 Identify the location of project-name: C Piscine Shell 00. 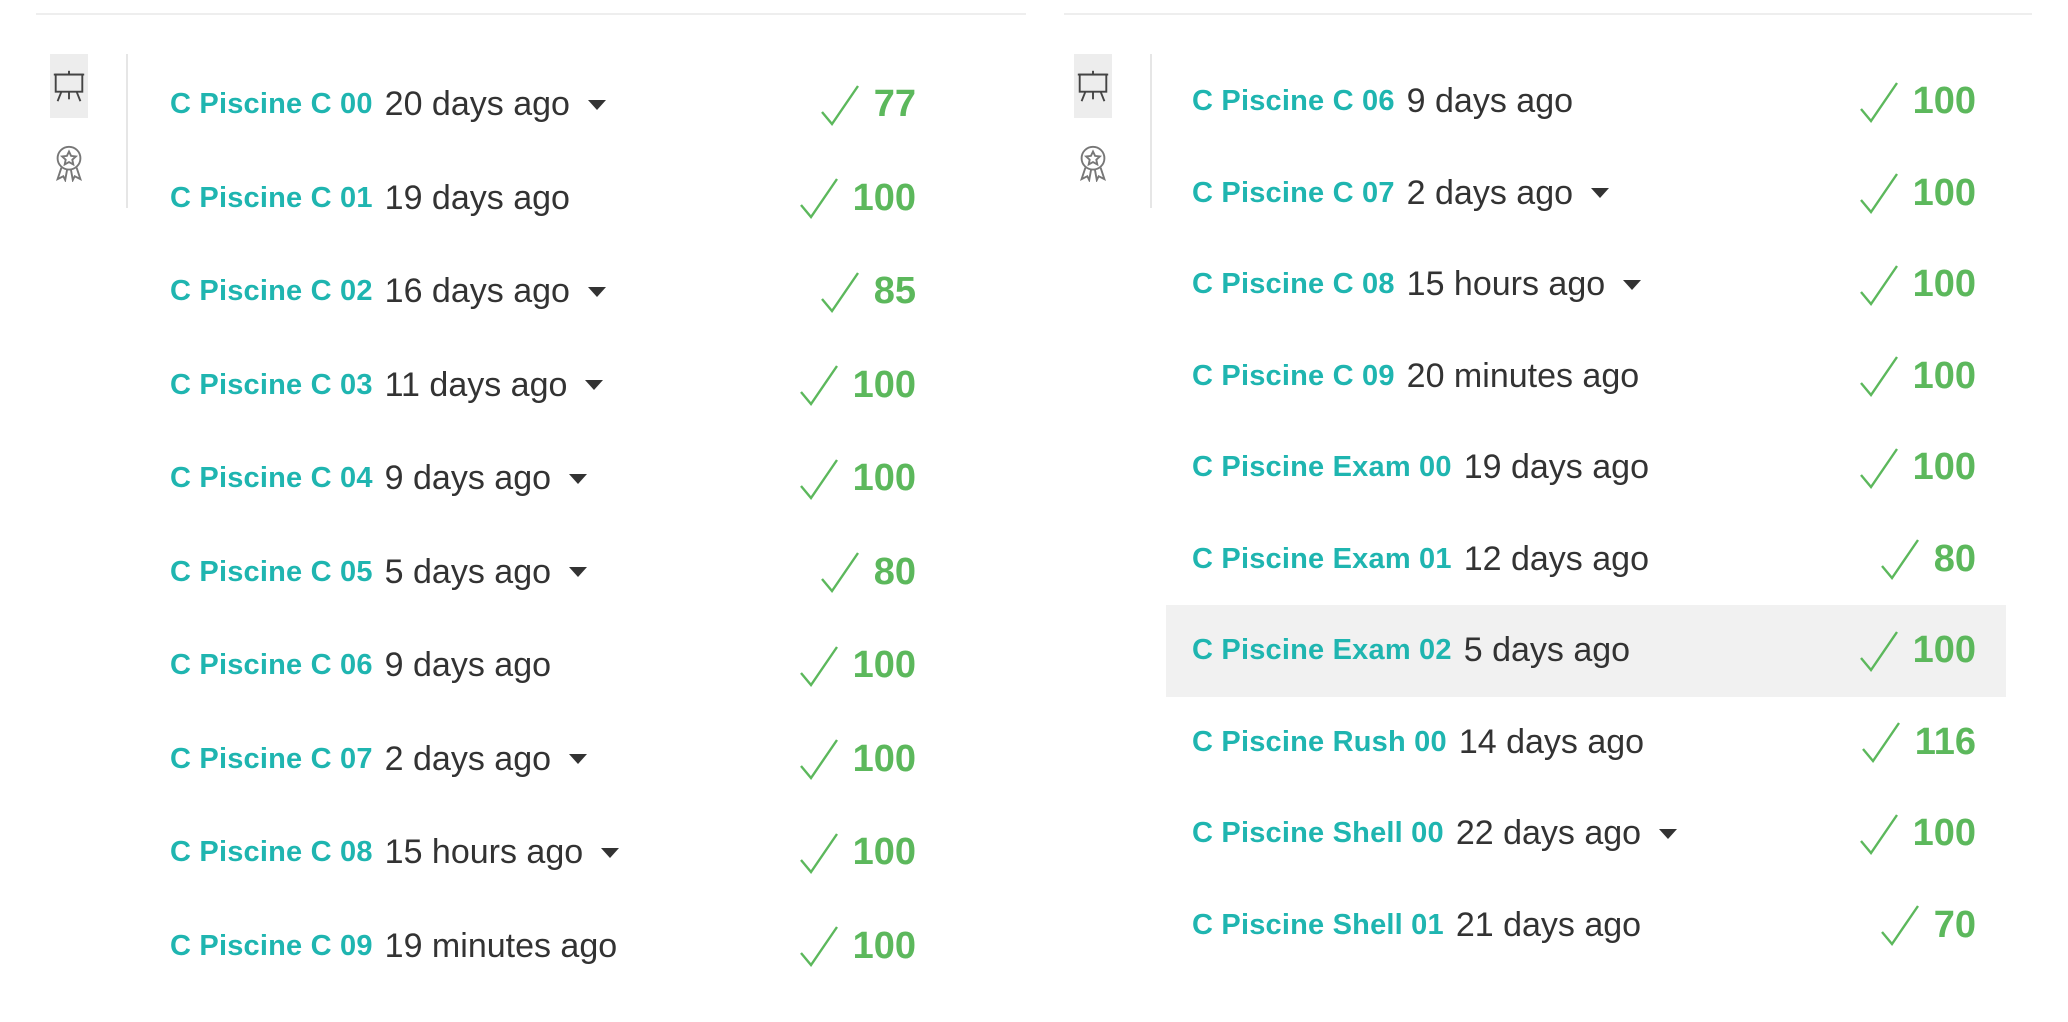
(1318, 833).